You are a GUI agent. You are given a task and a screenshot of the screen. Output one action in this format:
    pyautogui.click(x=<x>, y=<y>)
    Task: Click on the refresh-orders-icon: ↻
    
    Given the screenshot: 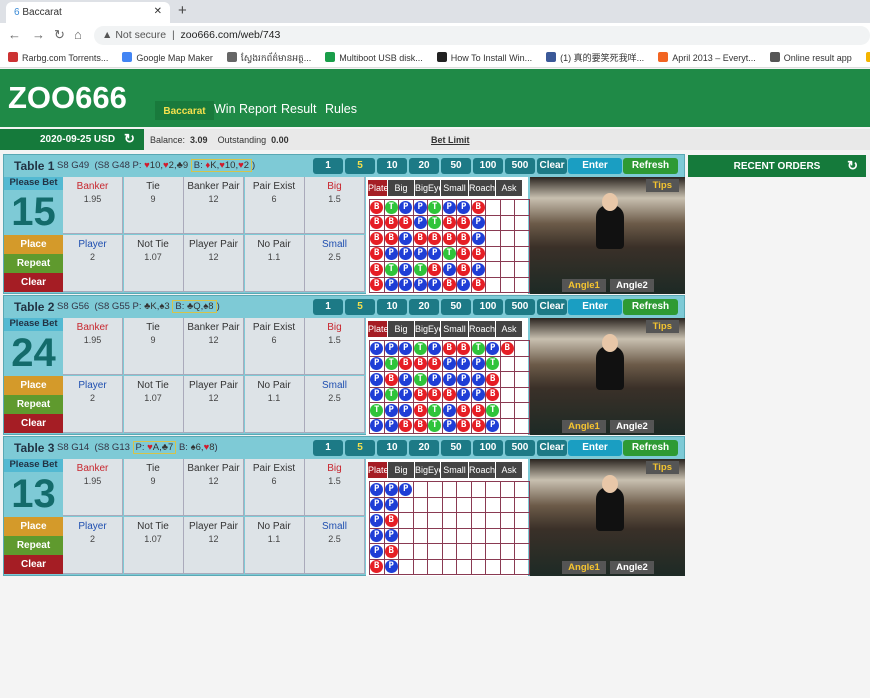 What is the action you would take?
    pyautogui.click(x=852, y=166)
    